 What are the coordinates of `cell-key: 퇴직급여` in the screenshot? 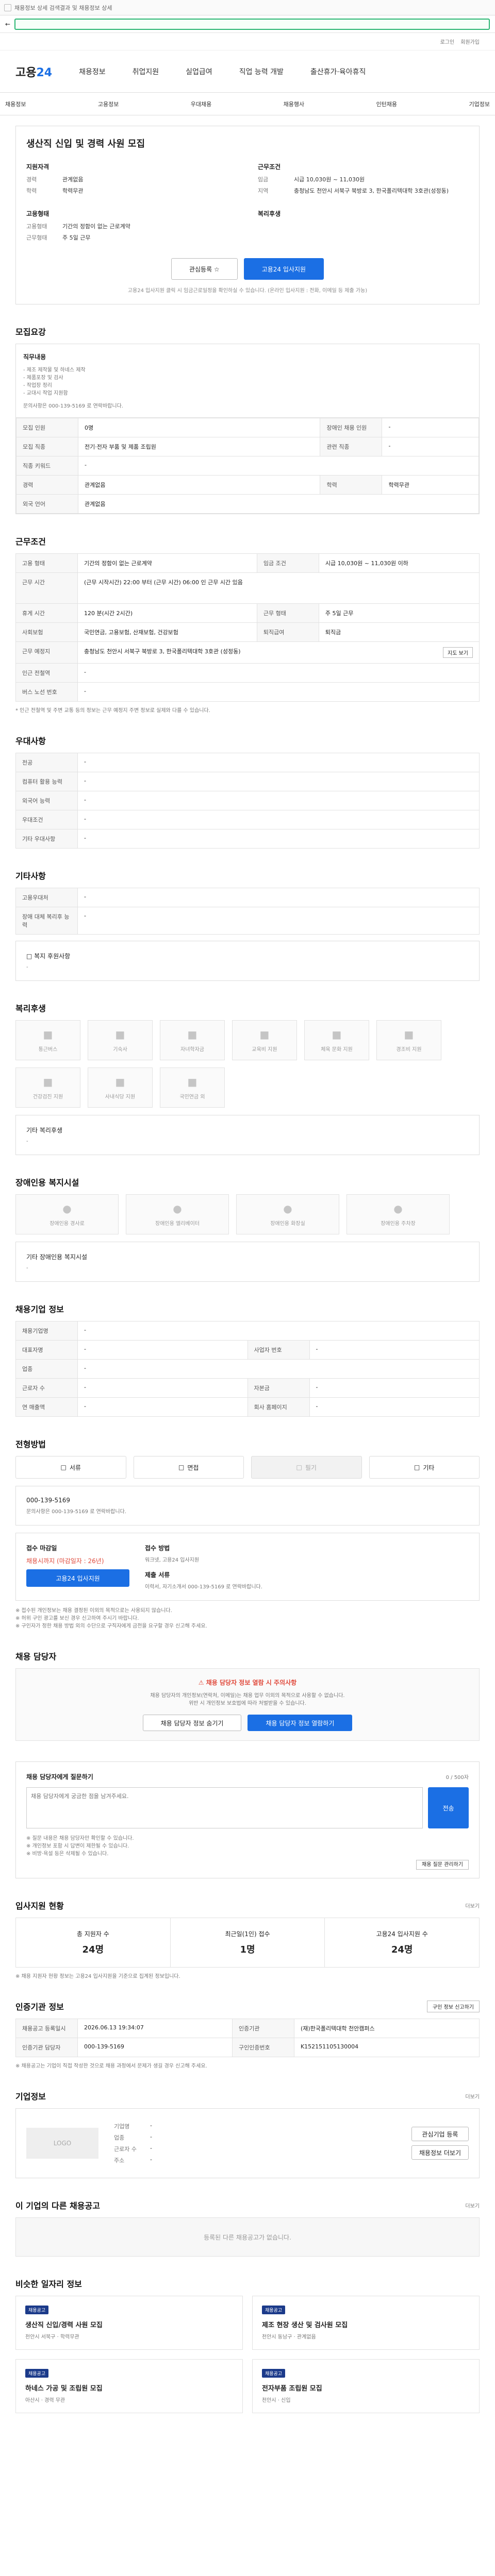 It's located at (287, 632).